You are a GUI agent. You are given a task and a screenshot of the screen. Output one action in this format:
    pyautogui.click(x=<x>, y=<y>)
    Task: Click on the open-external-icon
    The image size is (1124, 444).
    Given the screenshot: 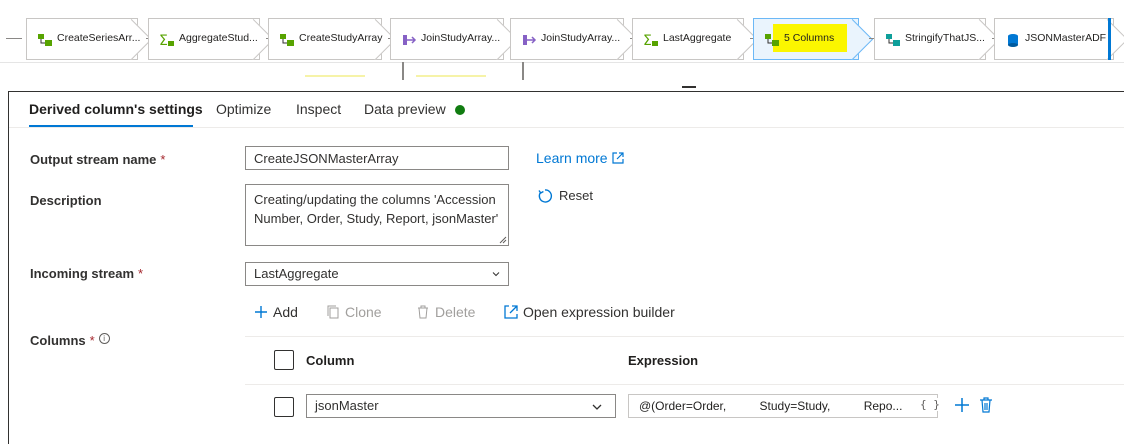 What is the action you would take?
    pyautogui.click(x=511, y=312)
    